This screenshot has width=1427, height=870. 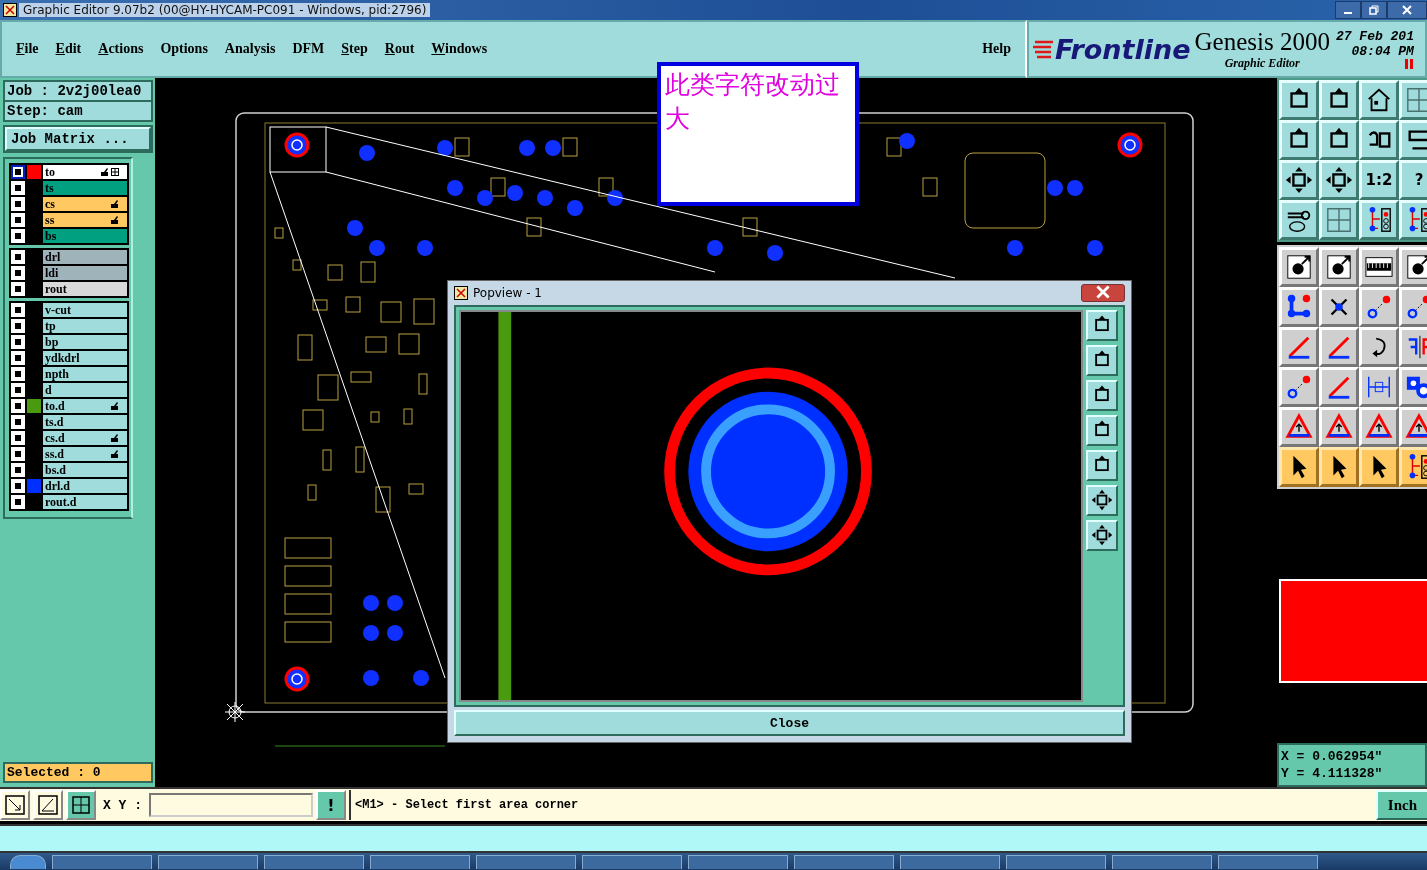 I want to click on layer-item: npth, so click(x=85, y=374).